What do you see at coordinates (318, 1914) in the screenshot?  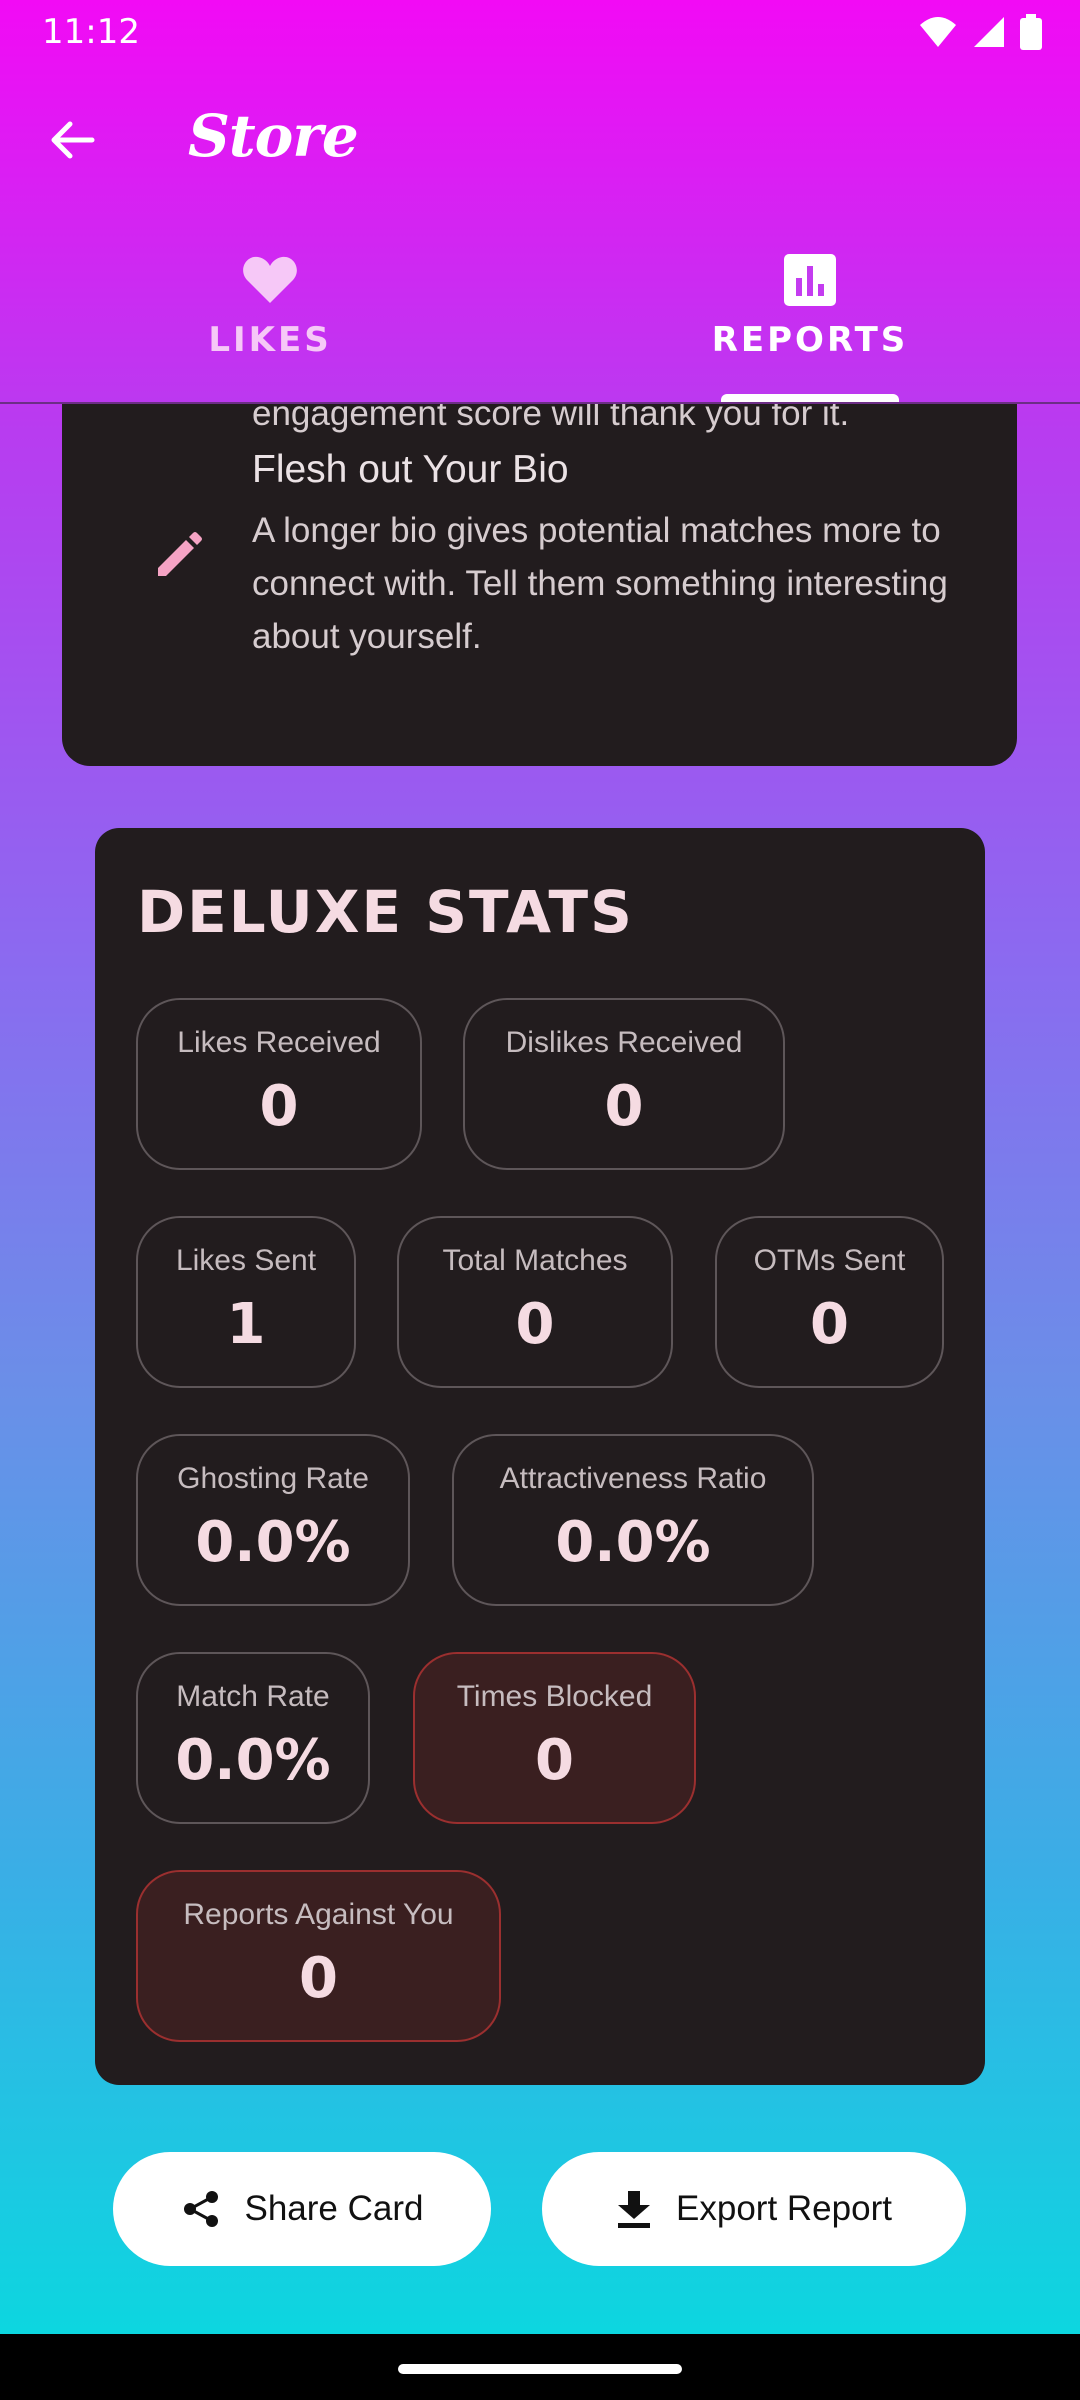 I see `stat-label: Reports Against You` at bounding box center [318, 1914].